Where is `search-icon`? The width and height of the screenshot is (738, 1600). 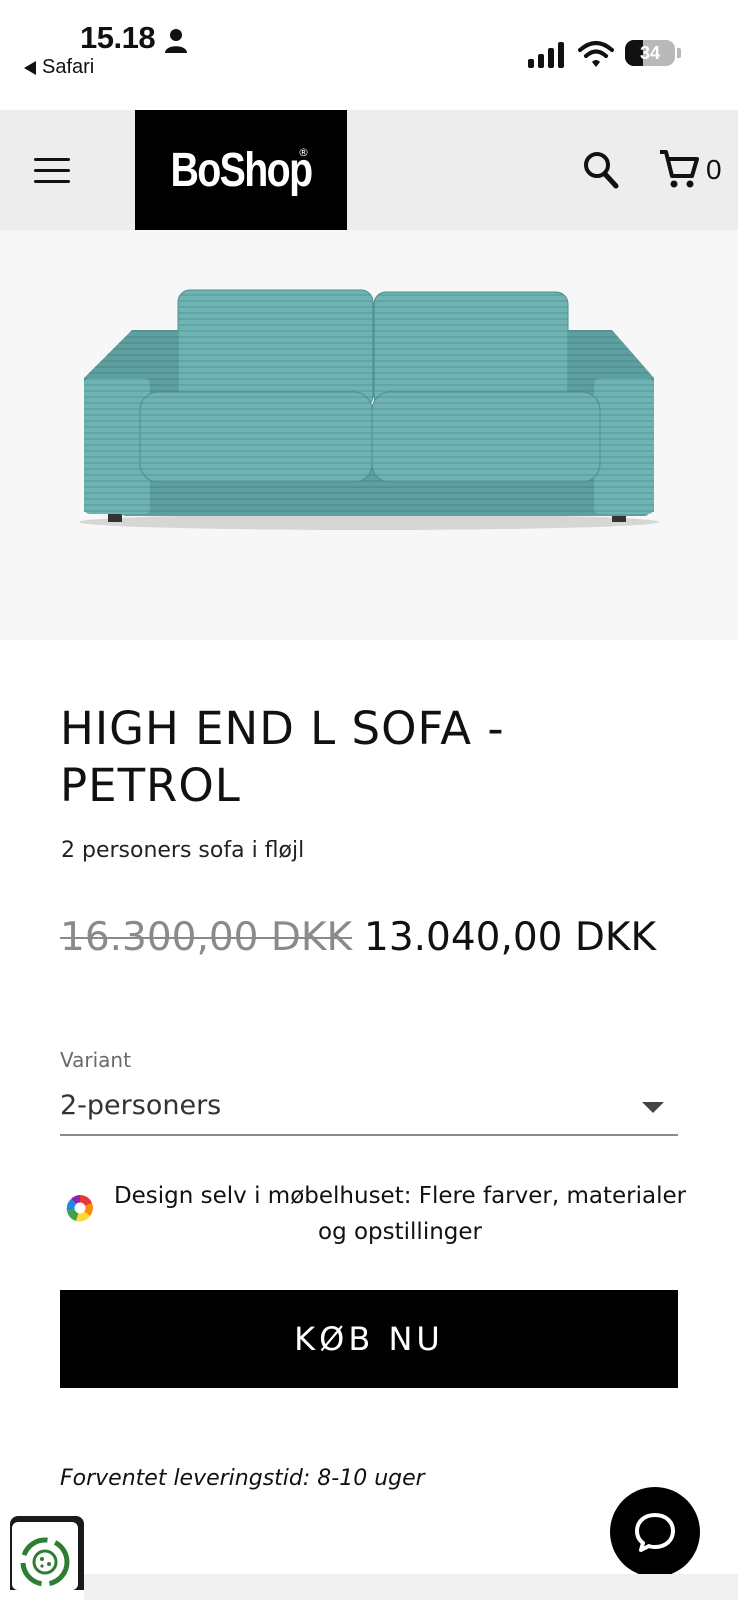
search-icon is located at coordinates (601, 170).